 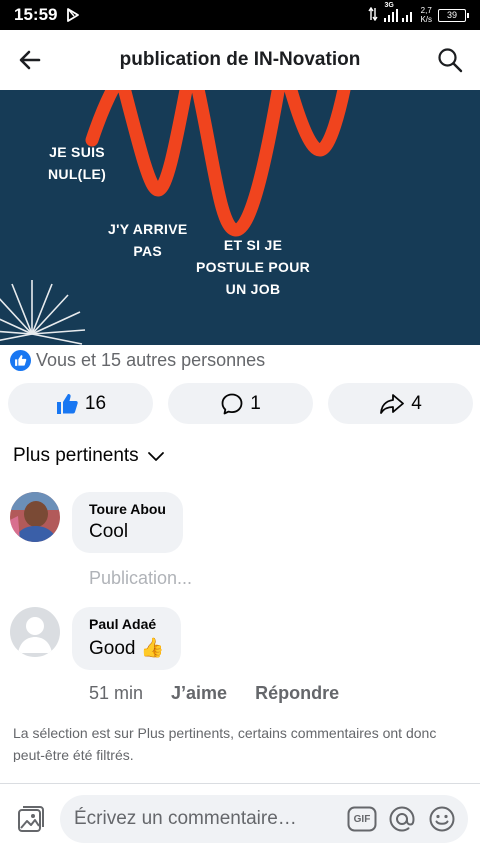 I want to click on comment-sort-dropdown: Plus pertinents, so click(x=89, y=456).